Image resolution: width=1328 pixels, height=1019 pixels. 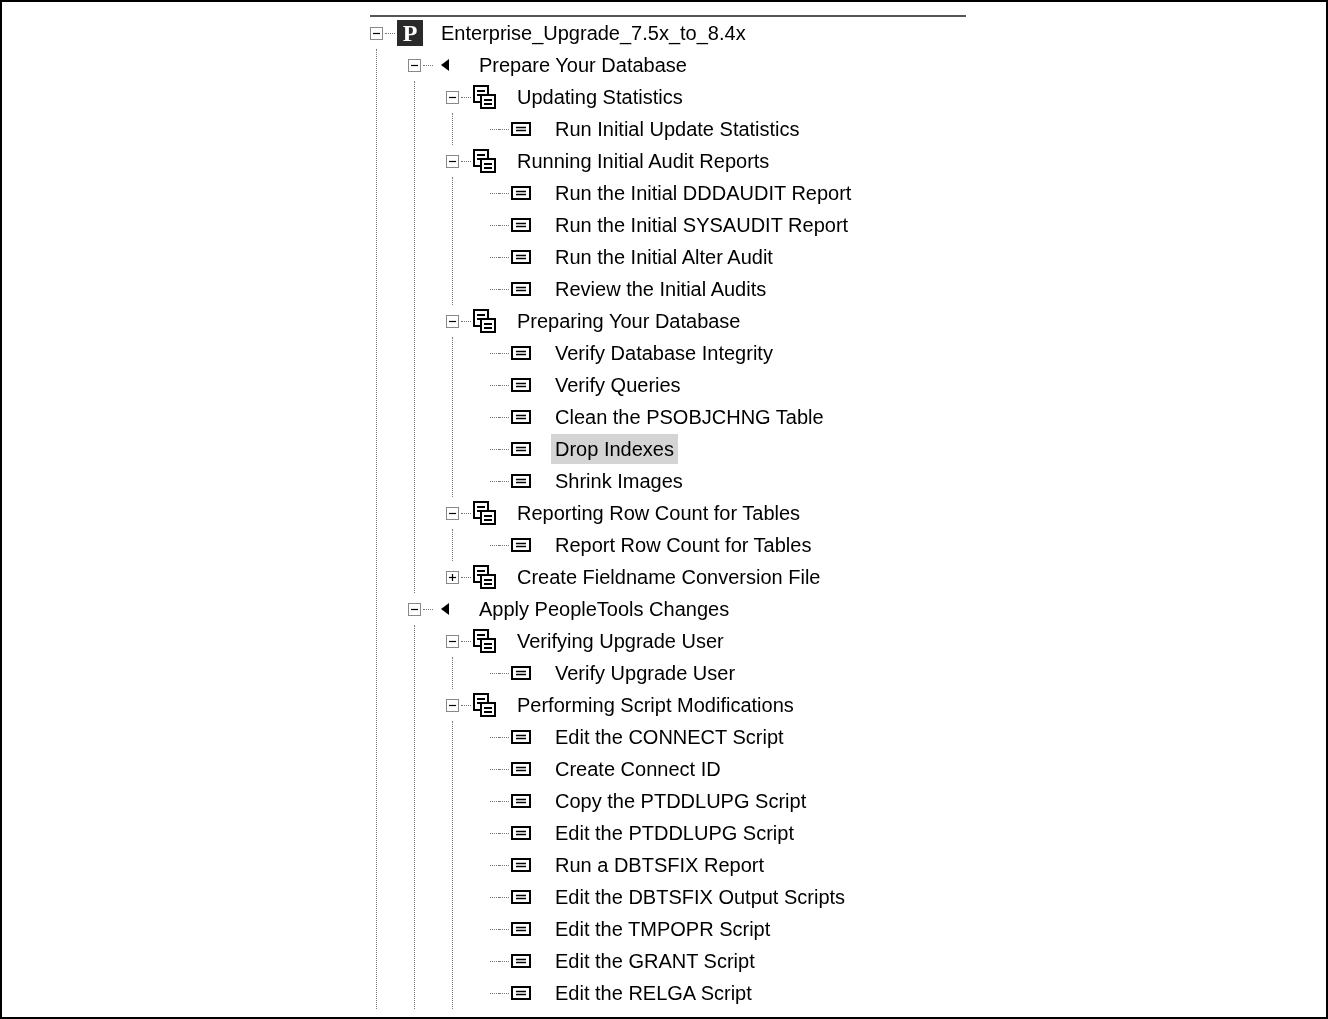 What do you see at coordinates (700, 897) in the screenshot?
I see `tree-item-label: Edit the DBTSFIX Output Scripts` at bounding box center [700, 897].